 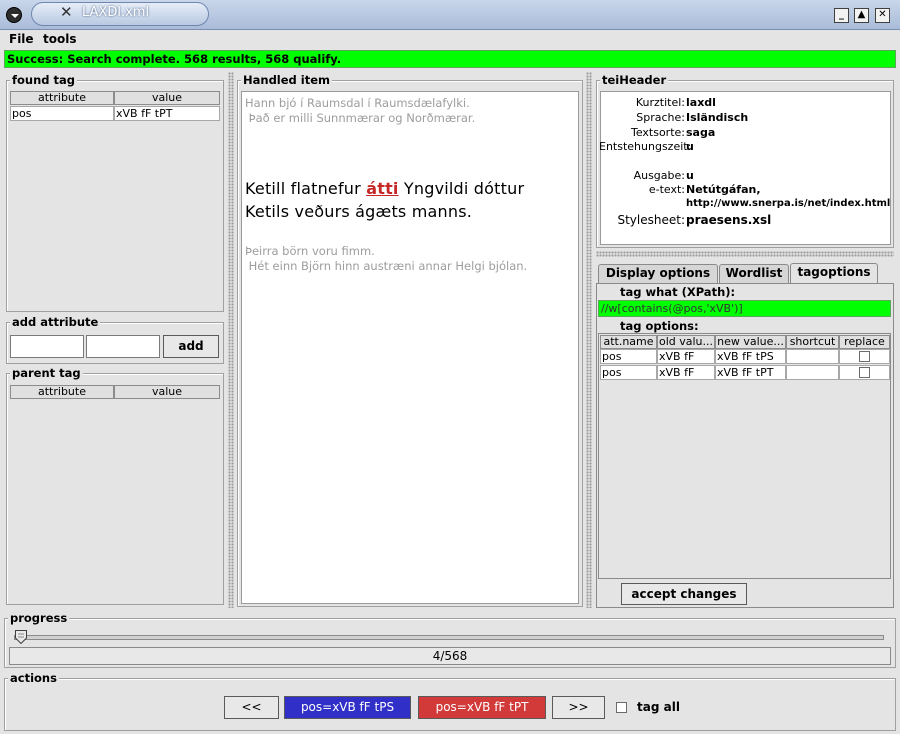 I want to click on context-before-line-2: Það er milli Sunnmærar og Norðmærar., so click(x=360, y=118).